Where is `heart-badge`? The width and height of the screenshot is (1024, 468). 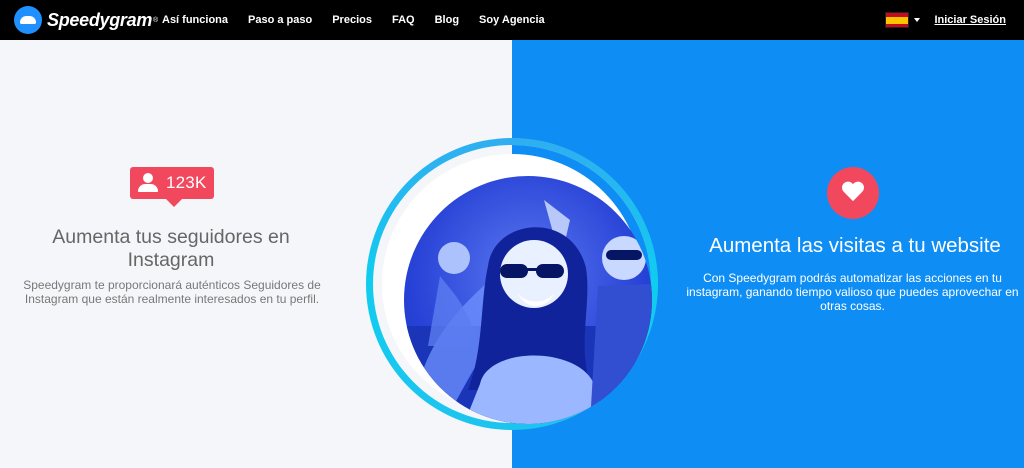
heart-badge is located at coordinates (853, 193).